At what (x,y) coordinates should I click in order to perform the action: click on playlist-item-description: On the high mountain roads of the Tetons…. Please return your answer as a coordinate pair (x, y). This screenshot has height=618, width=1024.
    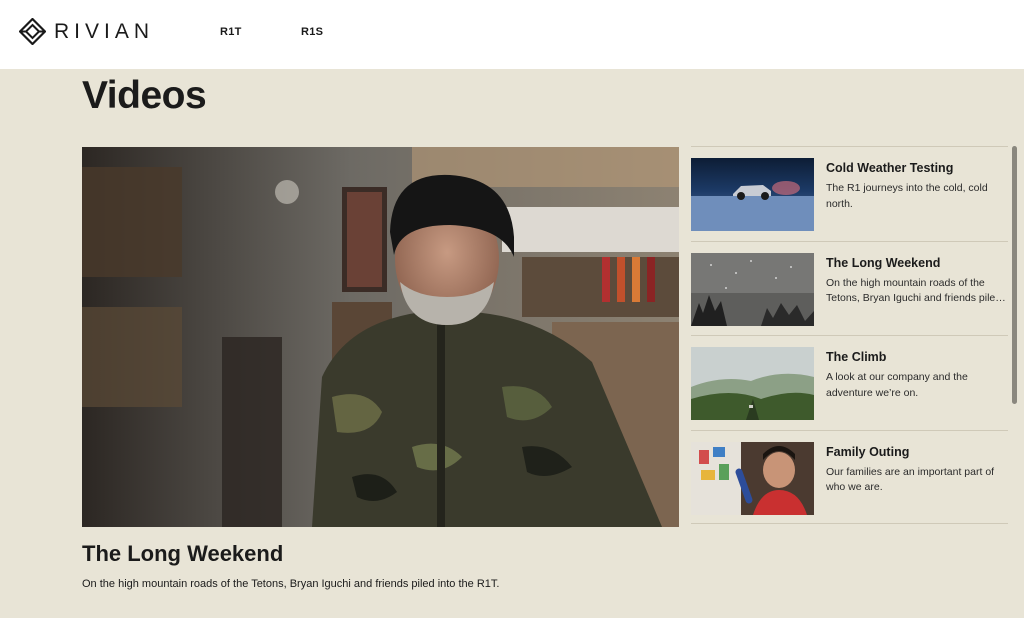
    Looking at the image, I should click on (914, 290).